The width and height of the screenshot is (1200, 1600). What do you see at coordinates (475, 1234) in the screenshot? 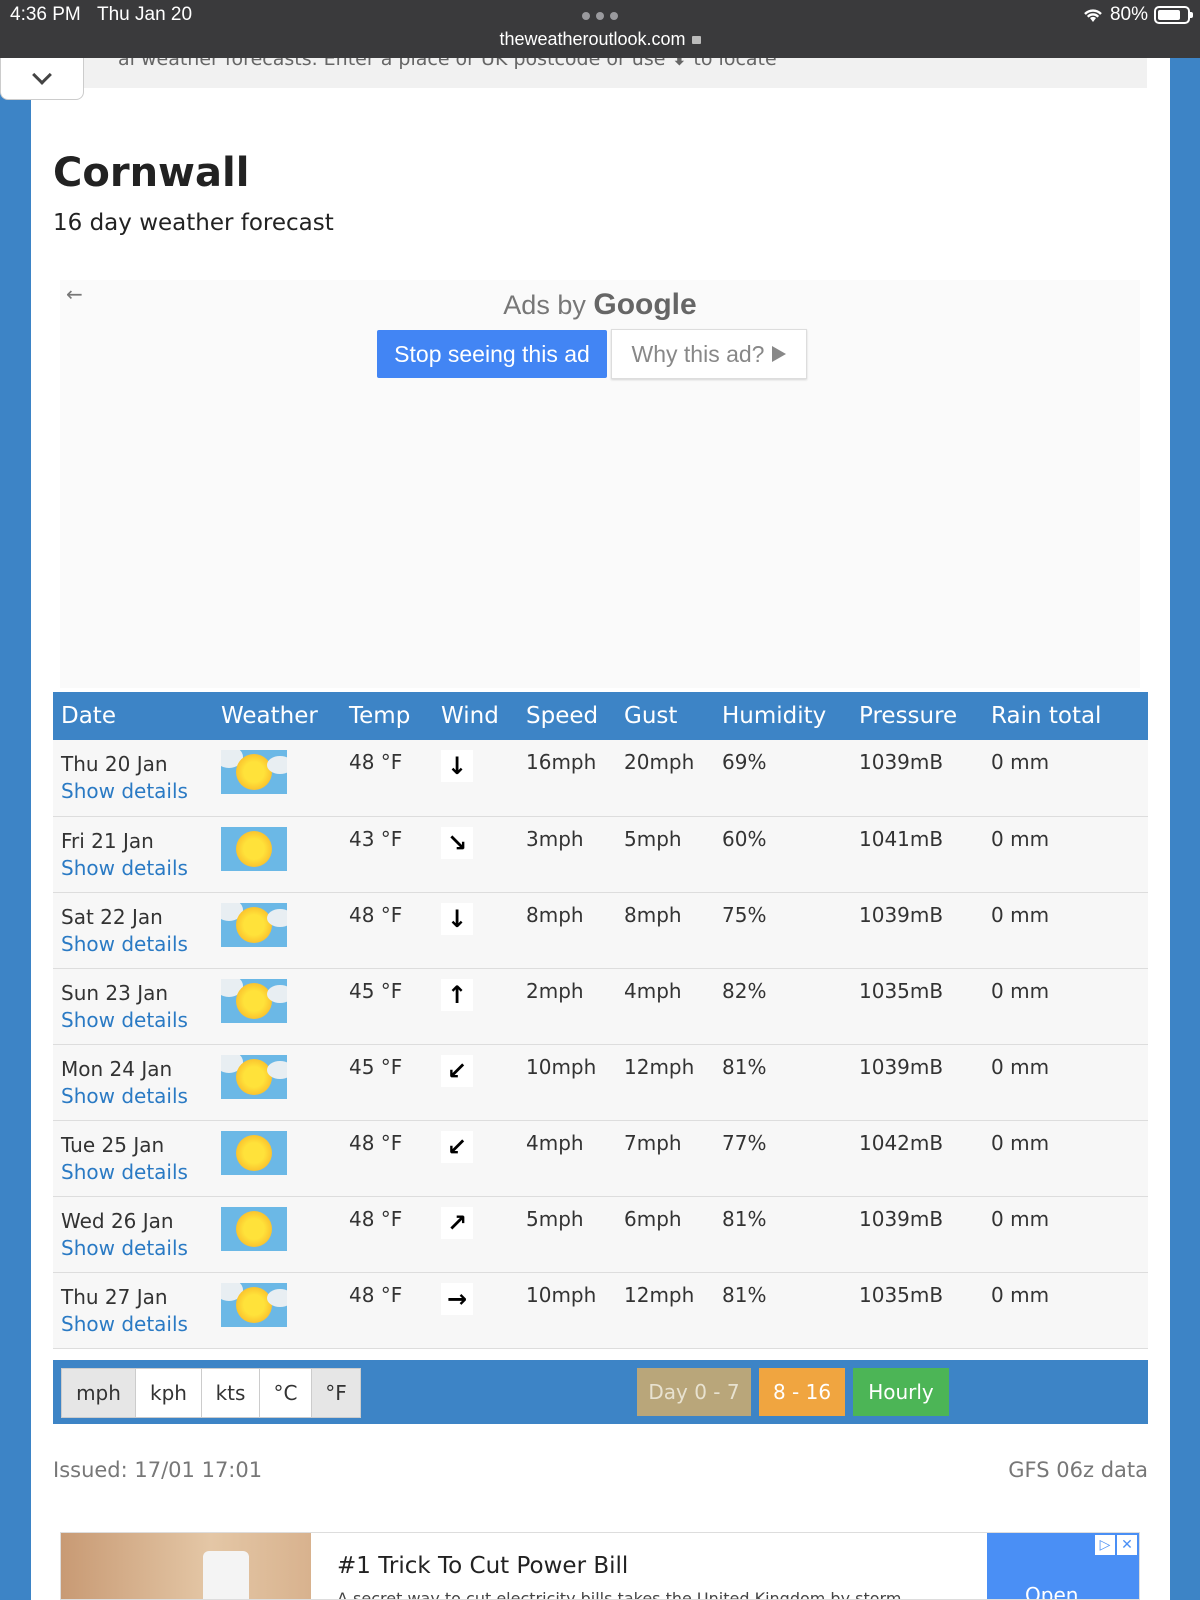
I see `wind-cell: ↗` at bounding box center [475, 1234].